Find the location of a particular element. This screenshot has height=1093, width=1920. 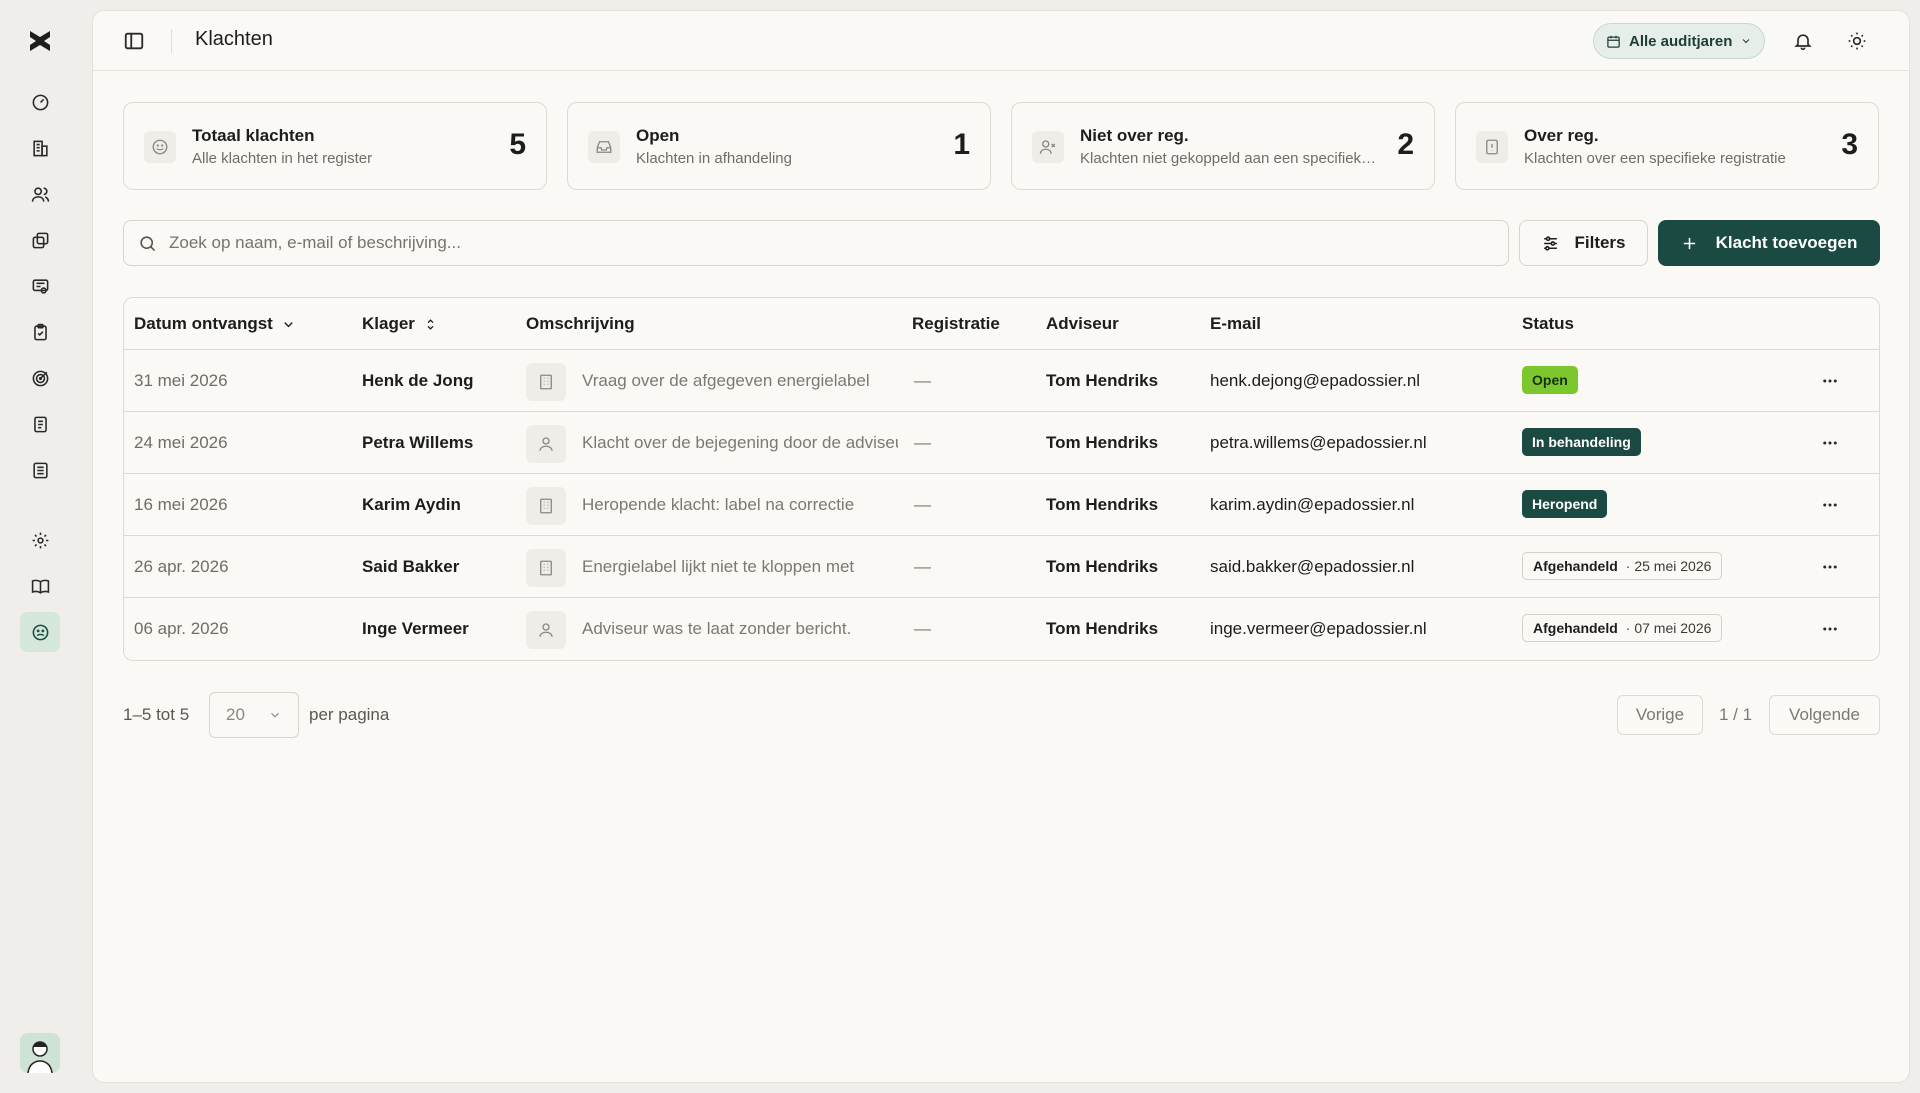

nav-complaints-icon is located at coordinates (40, 632).